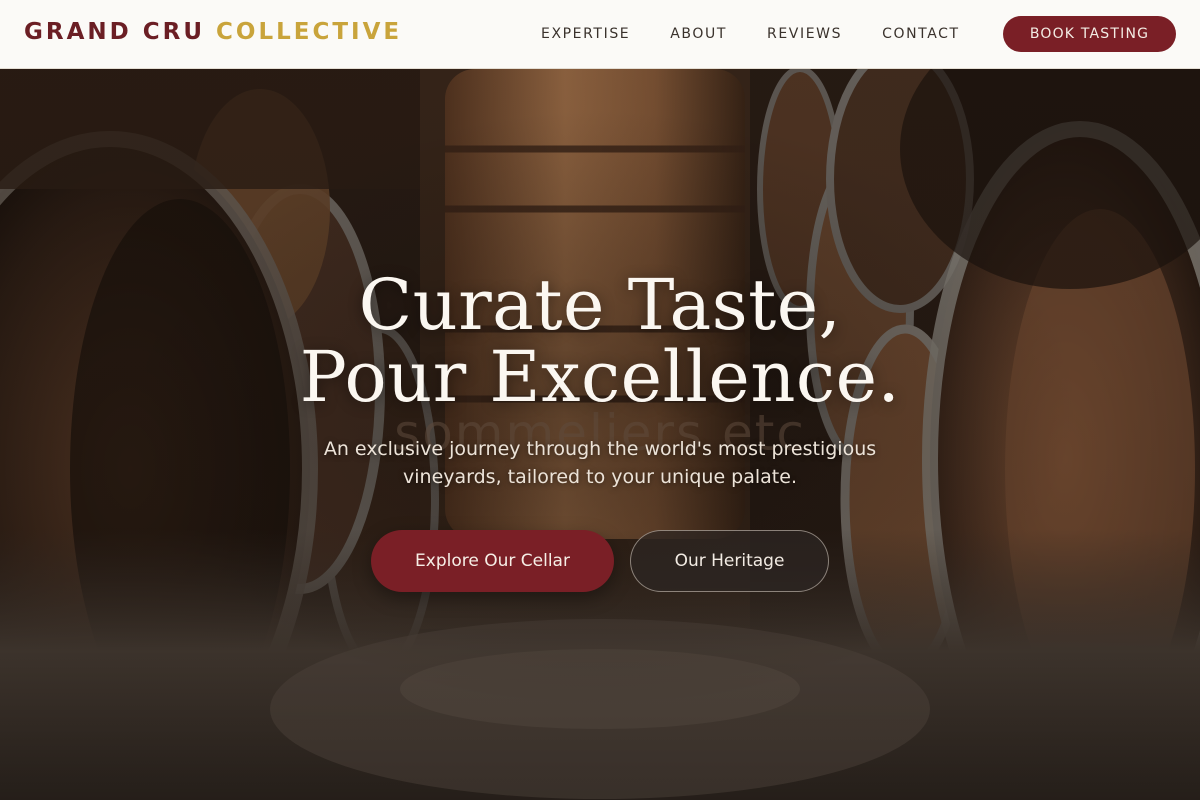 The height and width of the screenshot is (800, 1200). I want to click on nav-link-reviews: REVIEWS, so click(804, 34).